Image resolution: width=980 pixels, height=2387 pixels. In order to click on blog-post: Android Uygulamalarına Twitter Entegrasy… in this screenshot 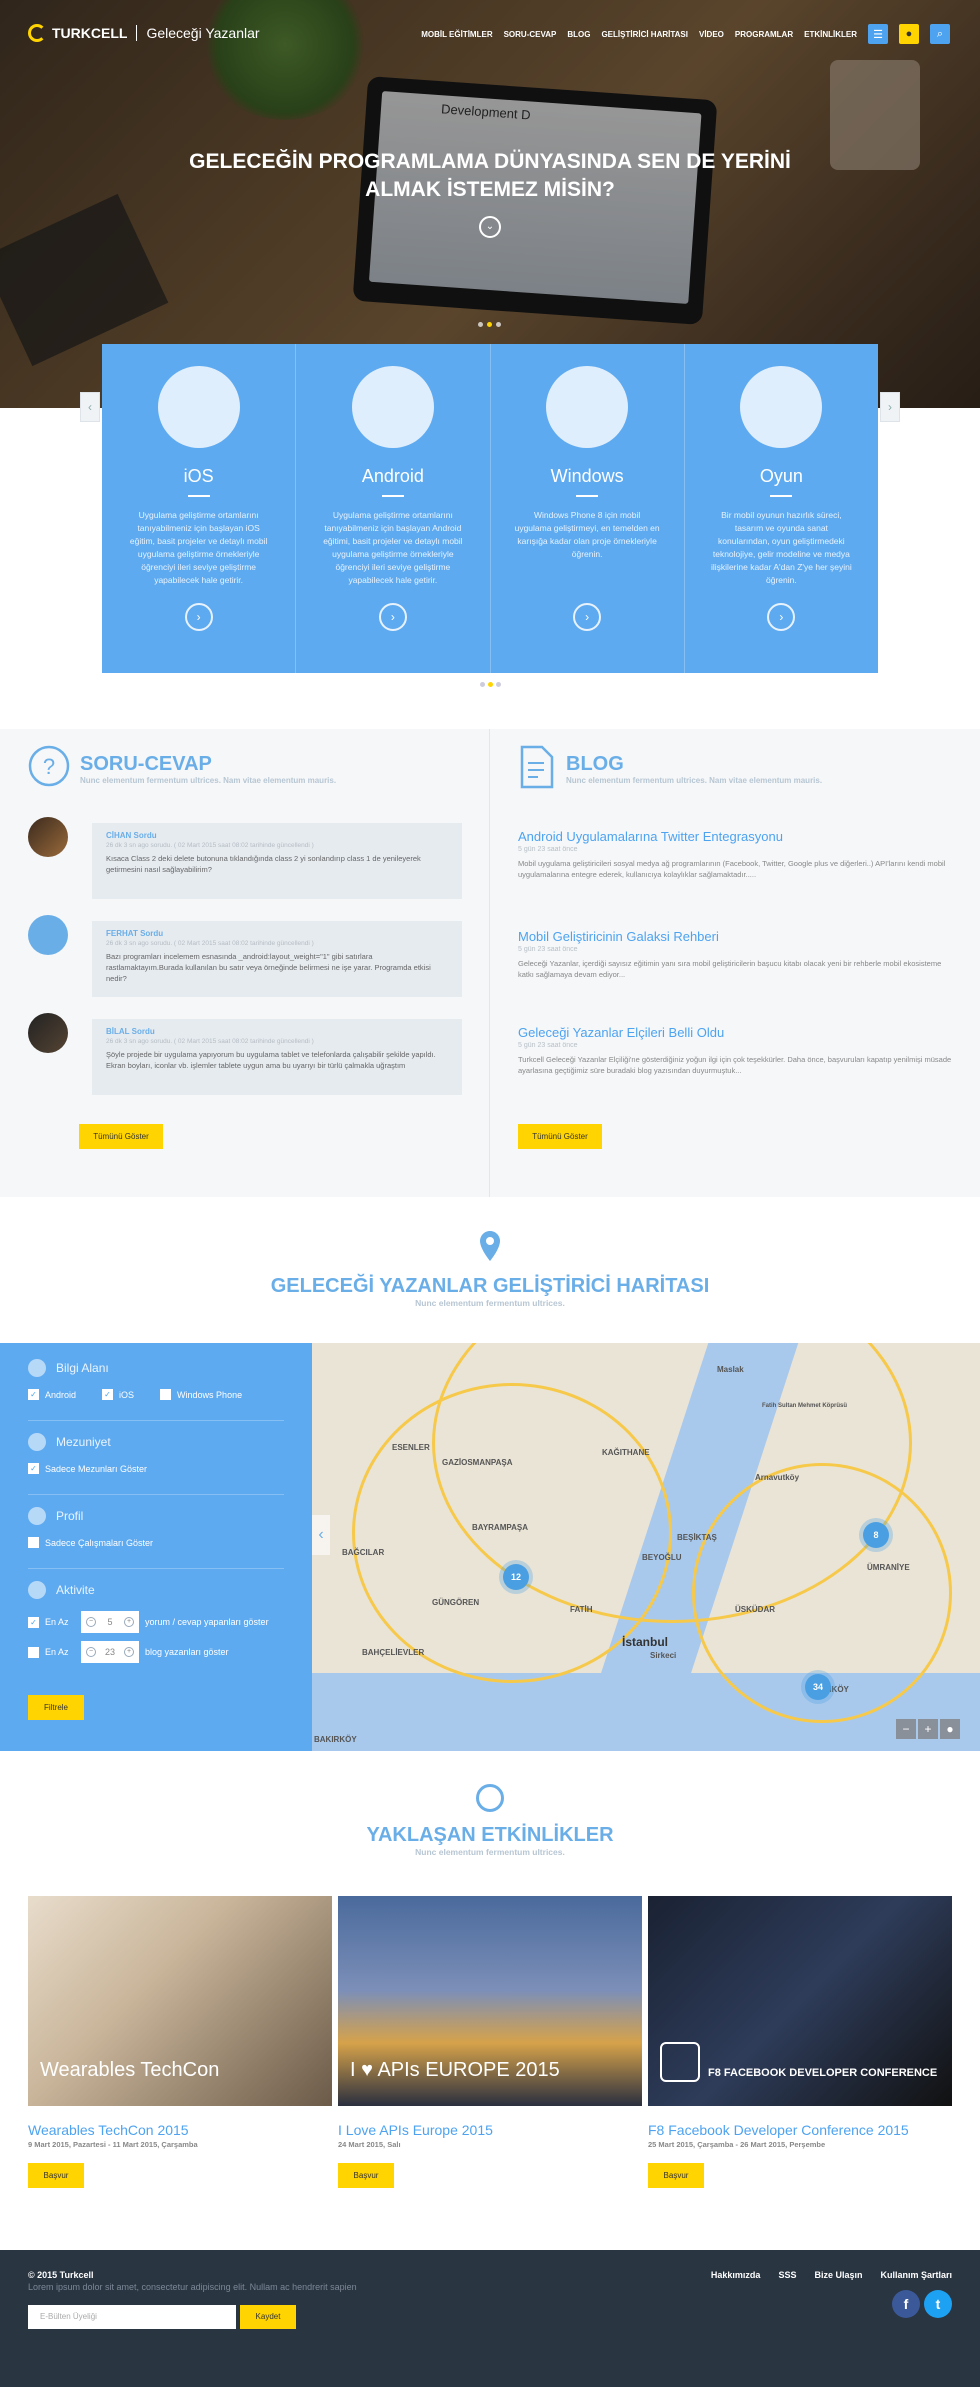, I will do `click(738, 854)`.